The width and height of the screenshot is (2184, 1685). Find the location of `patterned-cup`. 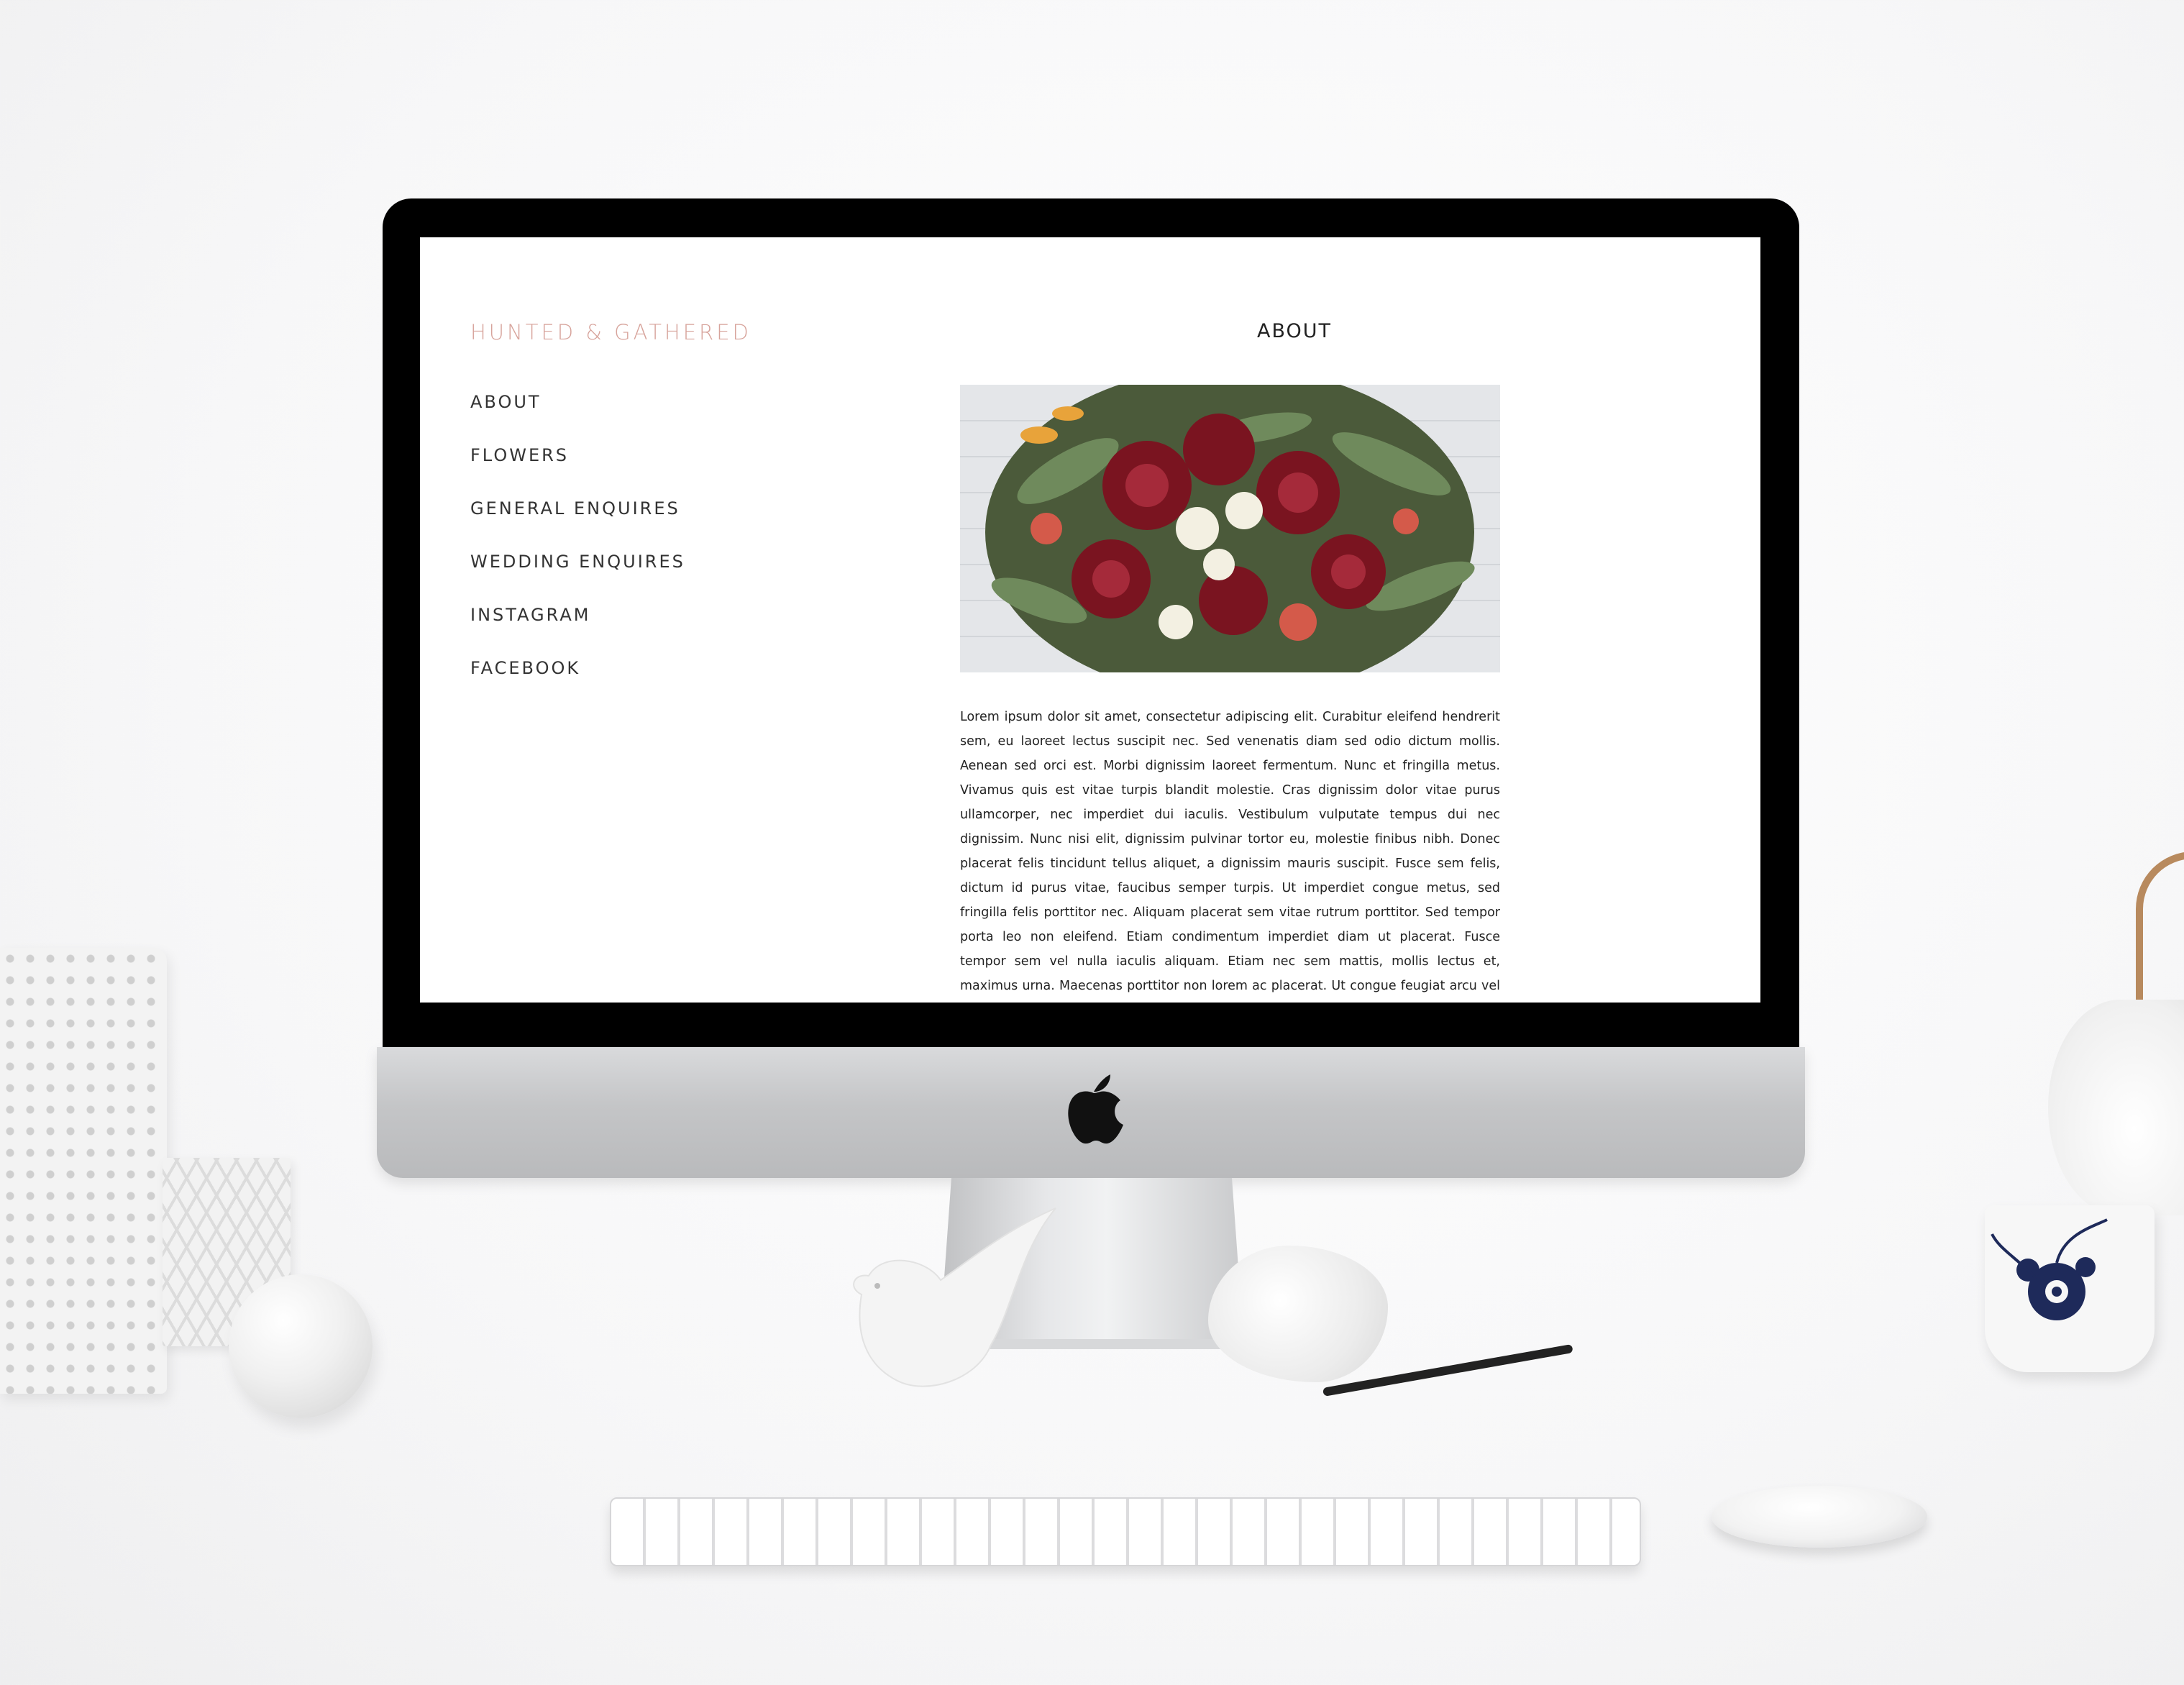

patterned-cup is located at coordinates (2070, 1288).